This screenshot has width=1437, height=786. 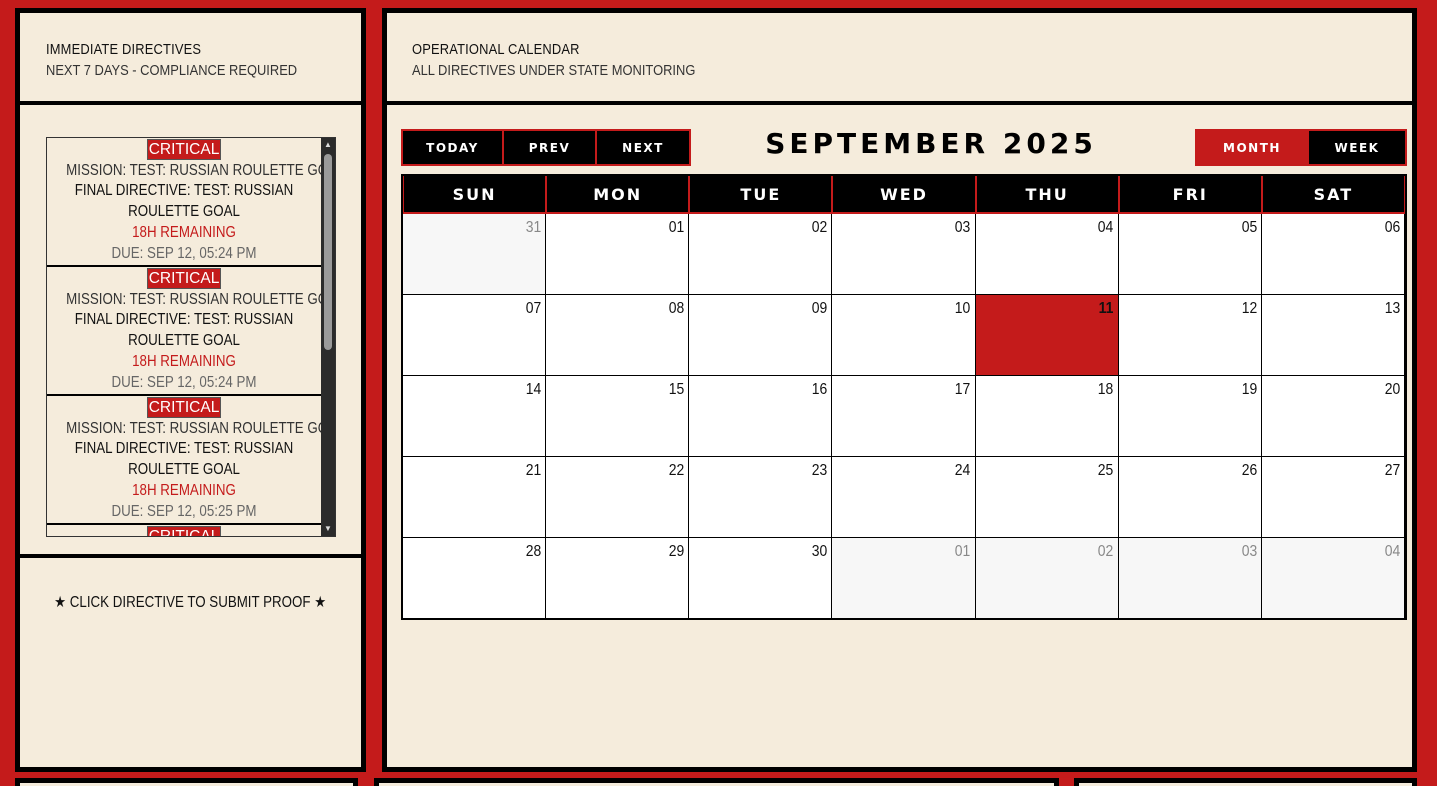 I want to click on day-number: 19, so click(x=1249, y=389).